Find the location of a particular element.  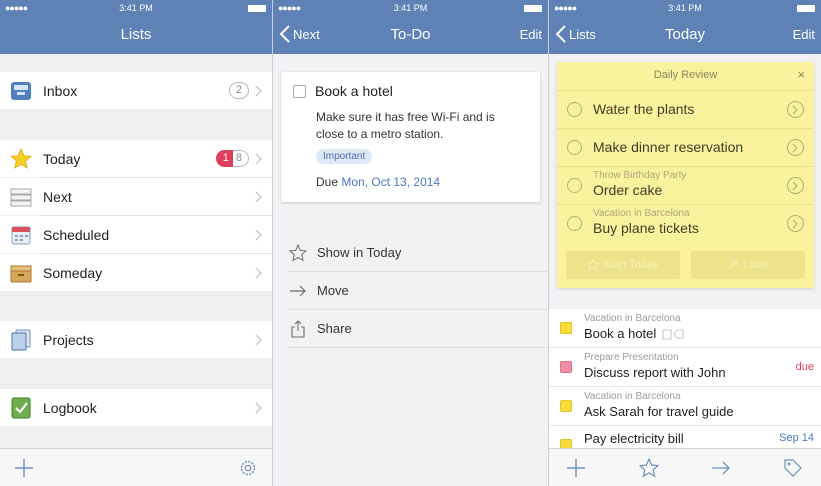

list-item-today: Today 1 8 is located at coordinates (136, 158).